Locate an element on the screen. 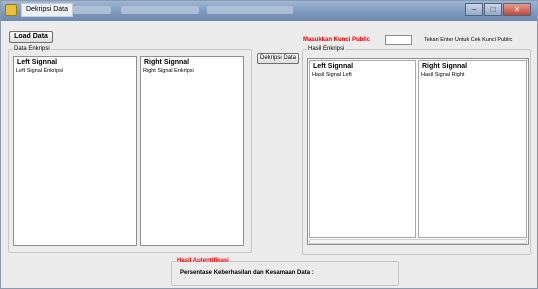 This screenshot has height=289, width=538. caption-buttons: – □ ✕ is located at coordinates (498, 10).